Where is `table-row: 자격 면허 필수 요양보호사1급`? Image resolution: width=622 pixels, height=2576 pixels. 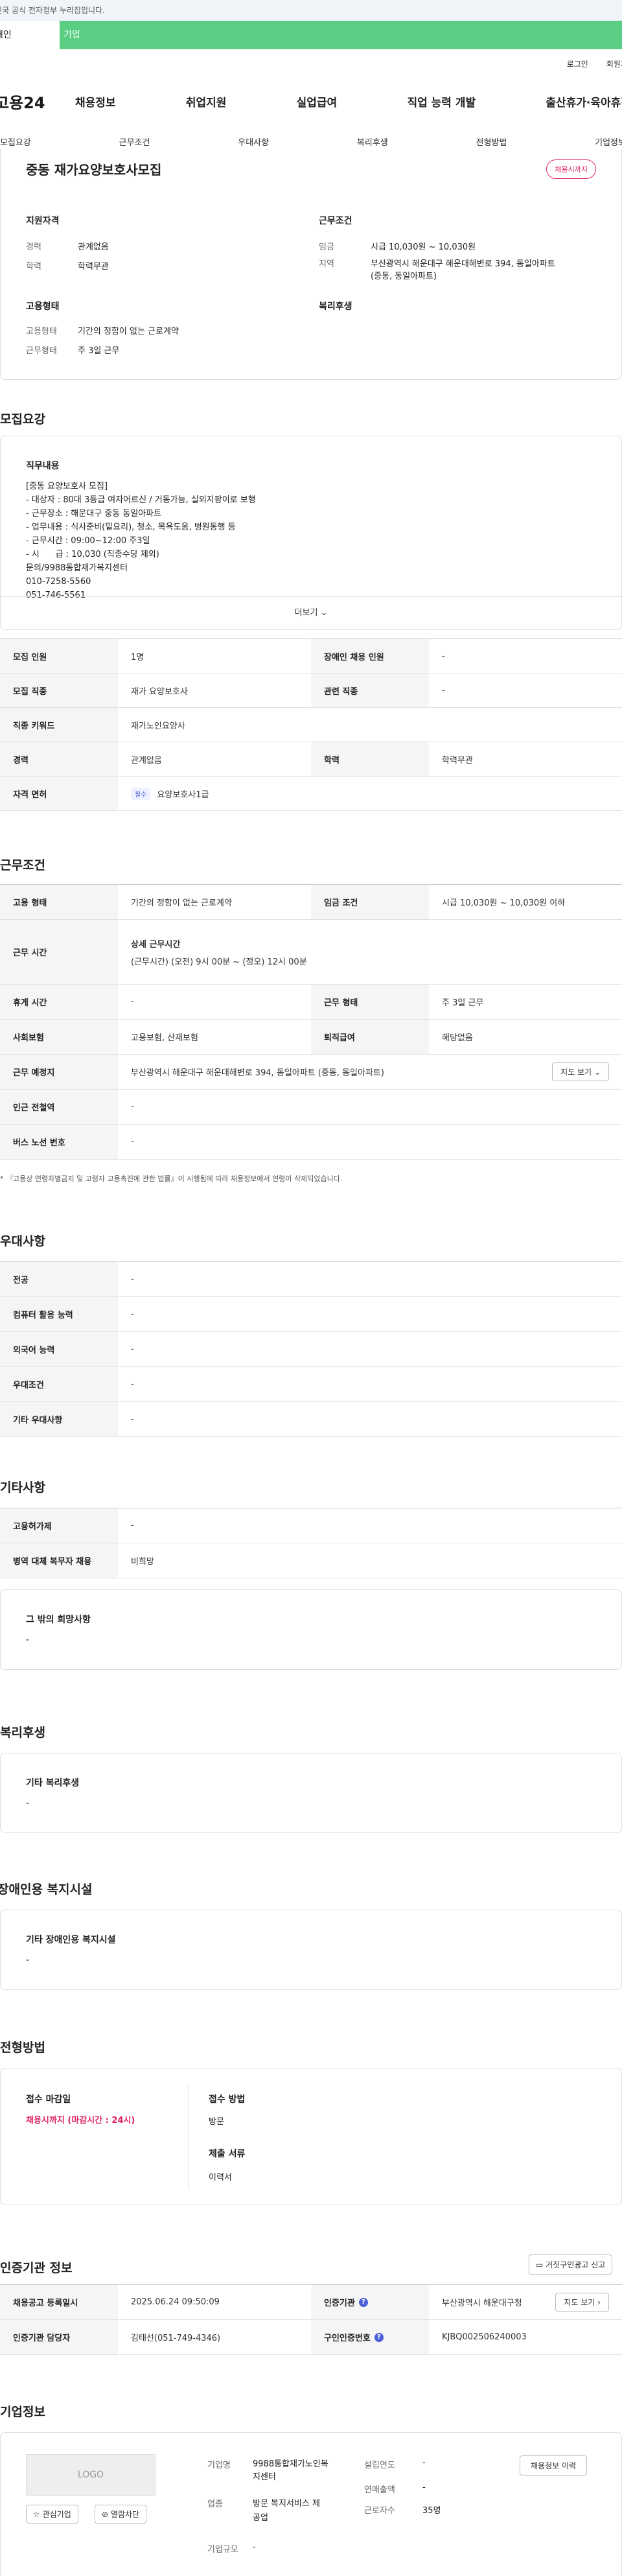 table-row: 자격 면허 필수 요양보호사1급 is located at coordinates (311, 794).